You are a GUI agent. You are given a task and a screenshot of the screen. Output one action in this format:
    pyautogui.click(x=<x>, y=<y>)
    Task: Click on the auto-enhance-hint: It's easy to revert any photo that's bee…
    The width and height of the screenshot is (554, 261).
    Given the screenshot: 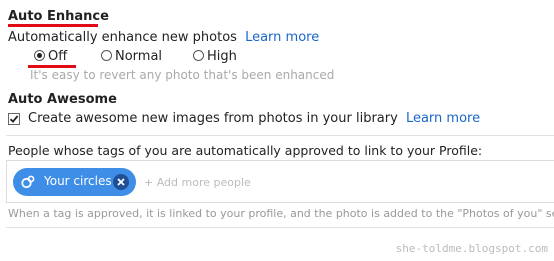 What is the action you would take?
    pyautogui.click(x=182, y=75)
    